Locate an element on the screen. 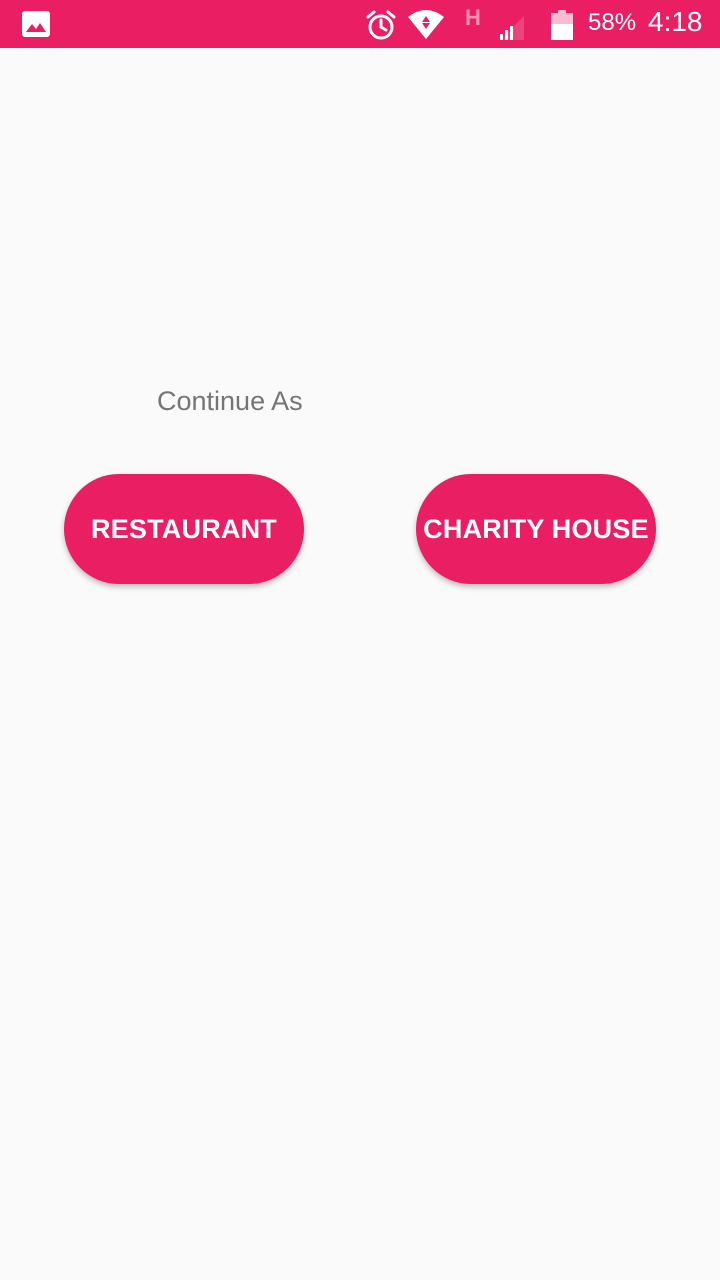 The height and width of the screenshot is (1280, 720). network-type-label: H is located at coordinates (473, 17).